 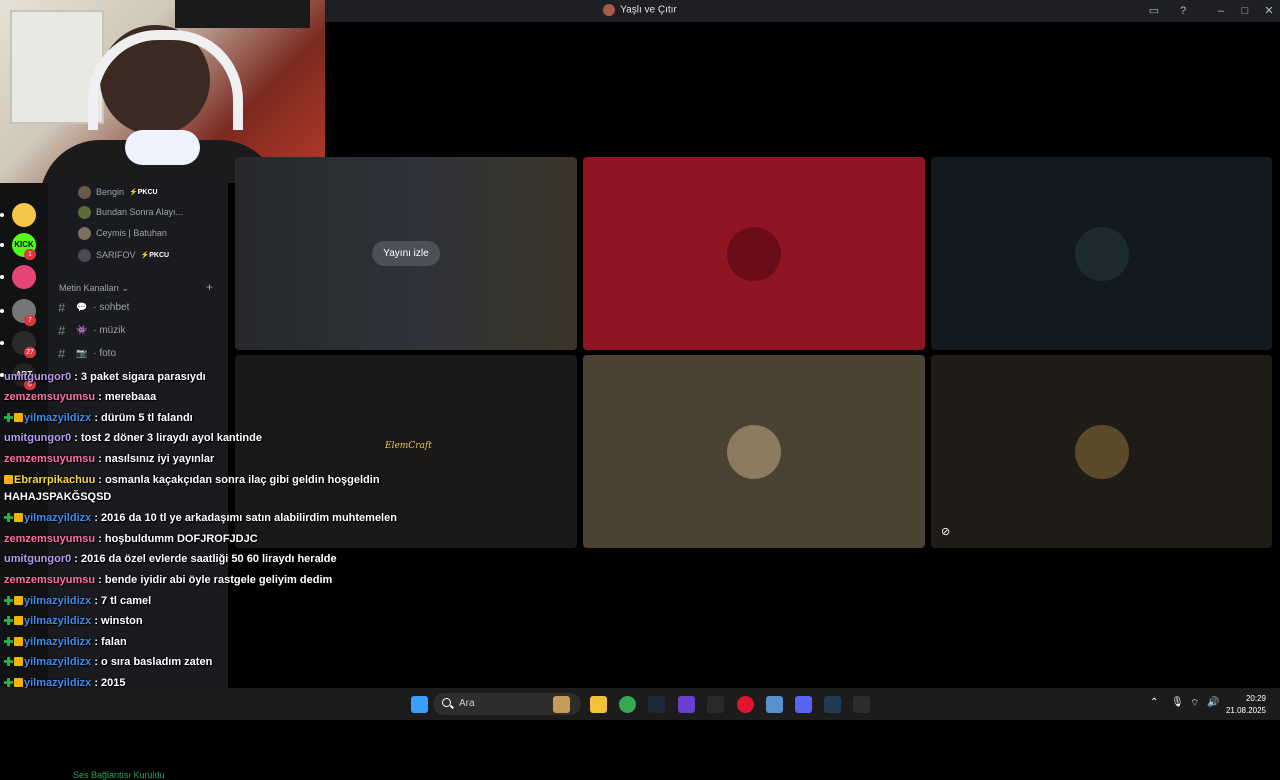 I want to click on file-explorer-icon, so click(x=598, y=704).